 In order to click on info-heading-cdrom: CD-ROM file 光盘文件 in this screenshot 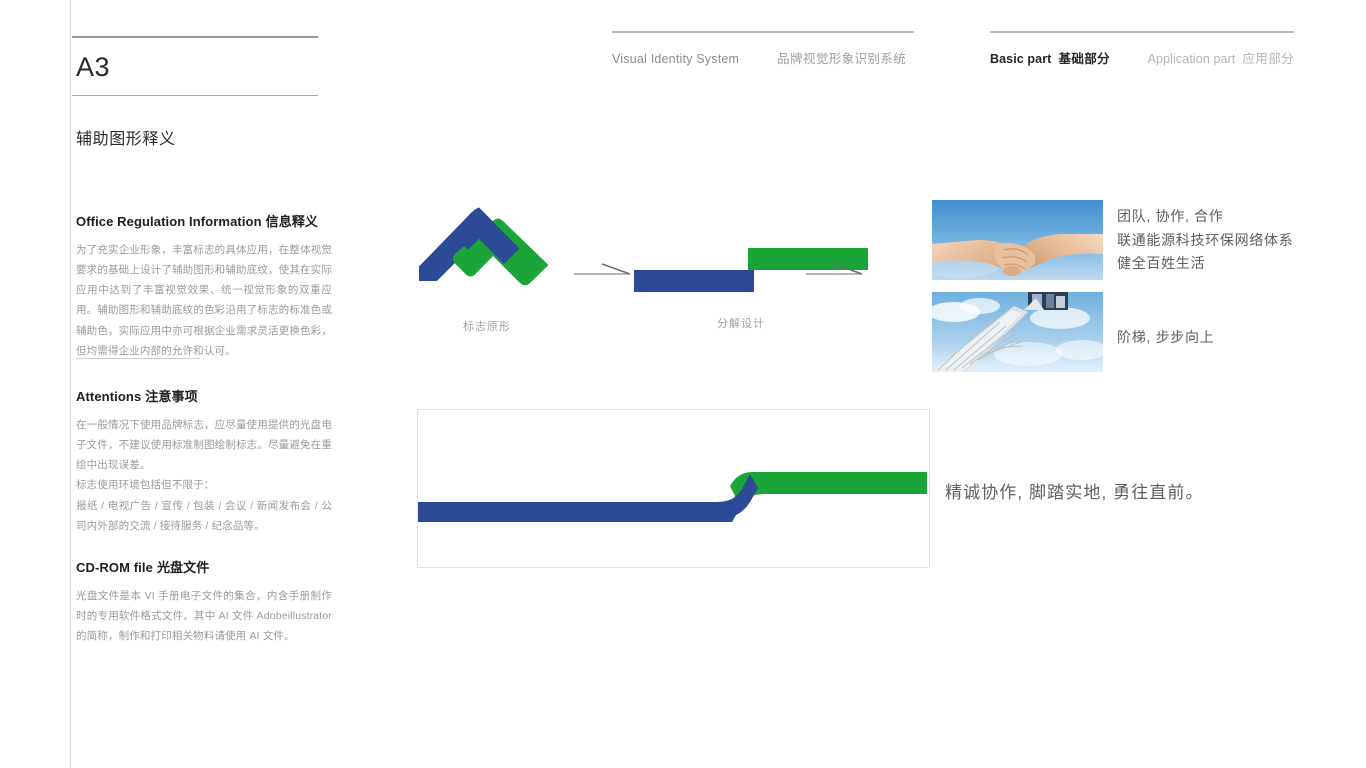, I will do `click(204, 566)`.